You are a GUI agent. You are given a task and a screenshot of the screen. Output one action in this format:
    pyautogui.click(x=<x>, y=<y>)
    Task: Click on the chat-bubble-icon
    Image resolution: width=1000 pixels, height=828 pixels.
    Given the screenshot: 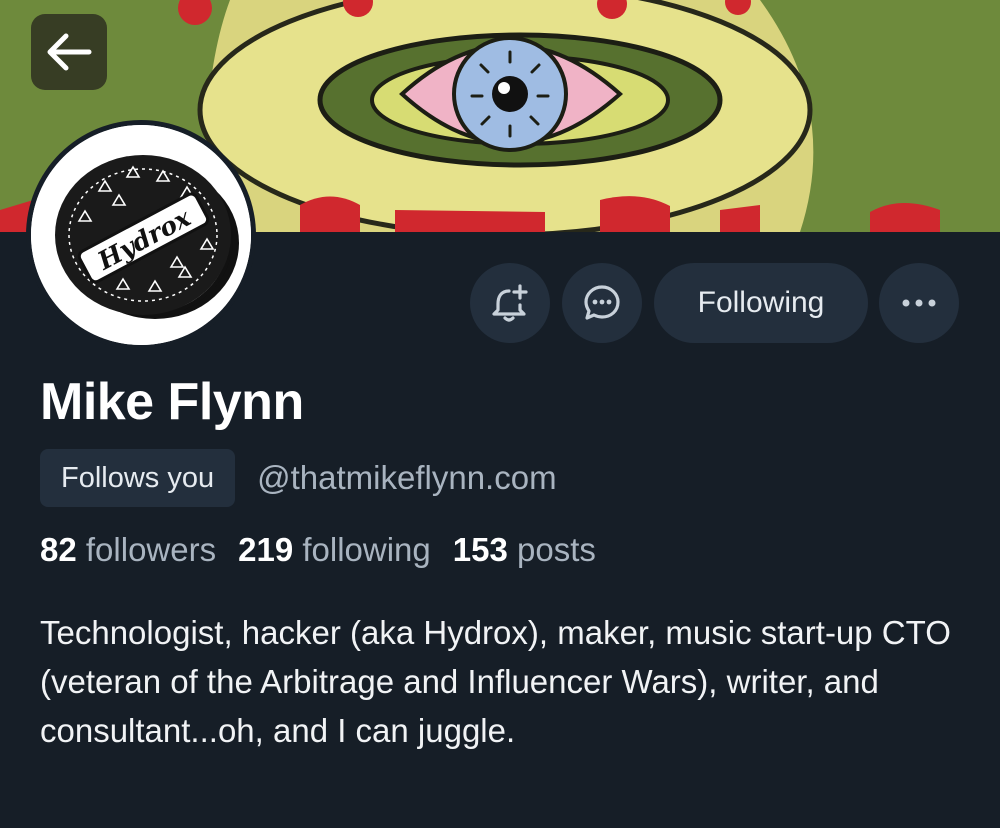 What is the action you would take?
    pyautogui.click(x=602, y=302)
    